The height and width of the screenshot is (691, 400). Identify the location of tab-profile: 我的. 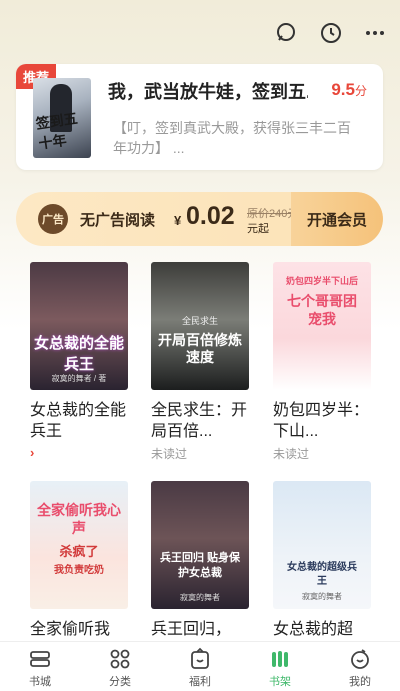
(360, 666).